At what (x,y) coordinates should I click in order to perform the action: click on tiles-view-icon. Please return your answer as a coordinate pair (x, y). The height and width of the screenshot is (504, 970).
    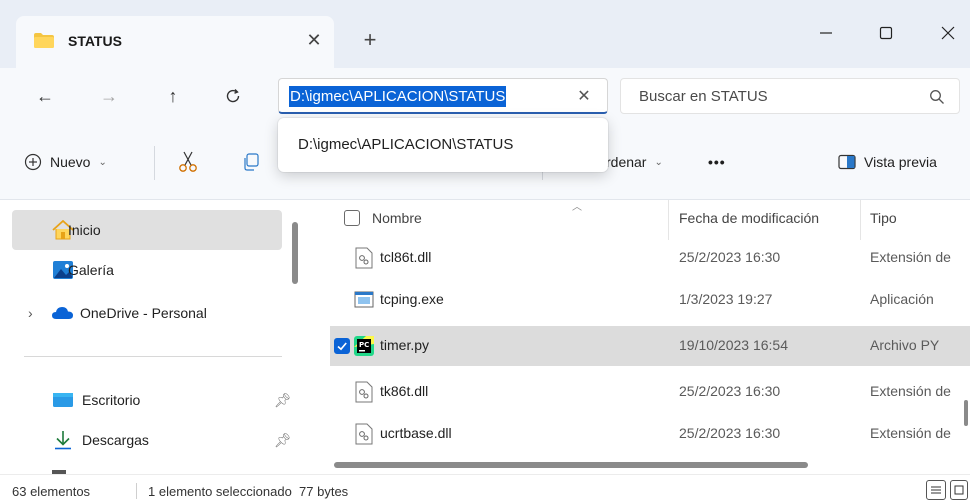
    Looking at the image, I should click on (959, 490).